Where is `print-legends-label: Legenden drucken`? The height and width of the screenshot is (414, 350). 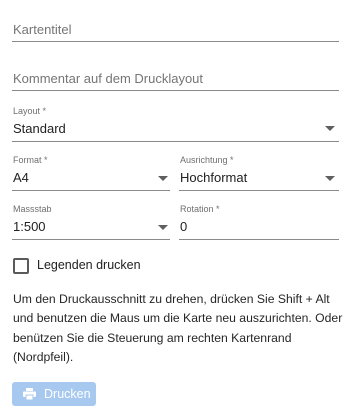 print-legends-label: Legenden drucken is located at coordinates (89, 265).